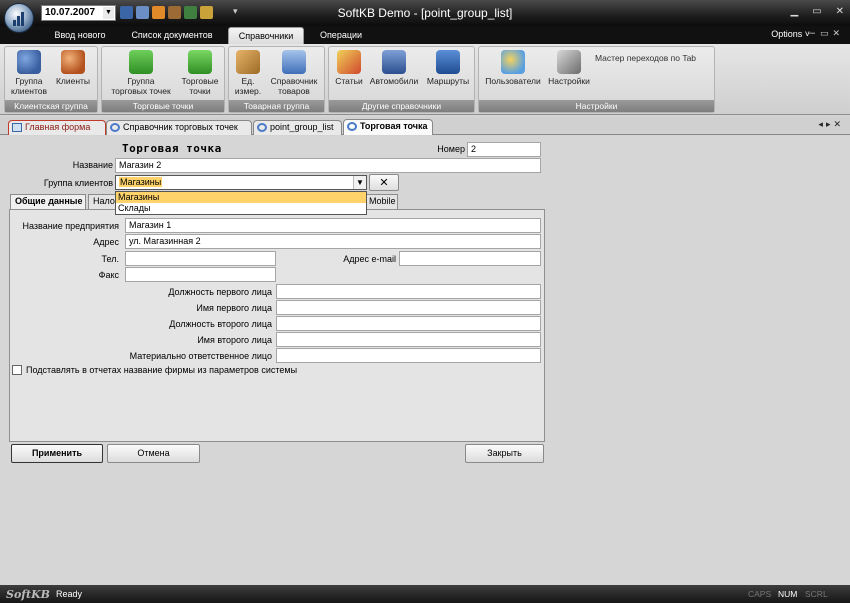 Image resolution: width=850 pixels, height=603 pixels. What do you see at coordinates (381, 201) in the screenshot?
I see `tab-mobile: Mobile` at bounding box center [381, 201].